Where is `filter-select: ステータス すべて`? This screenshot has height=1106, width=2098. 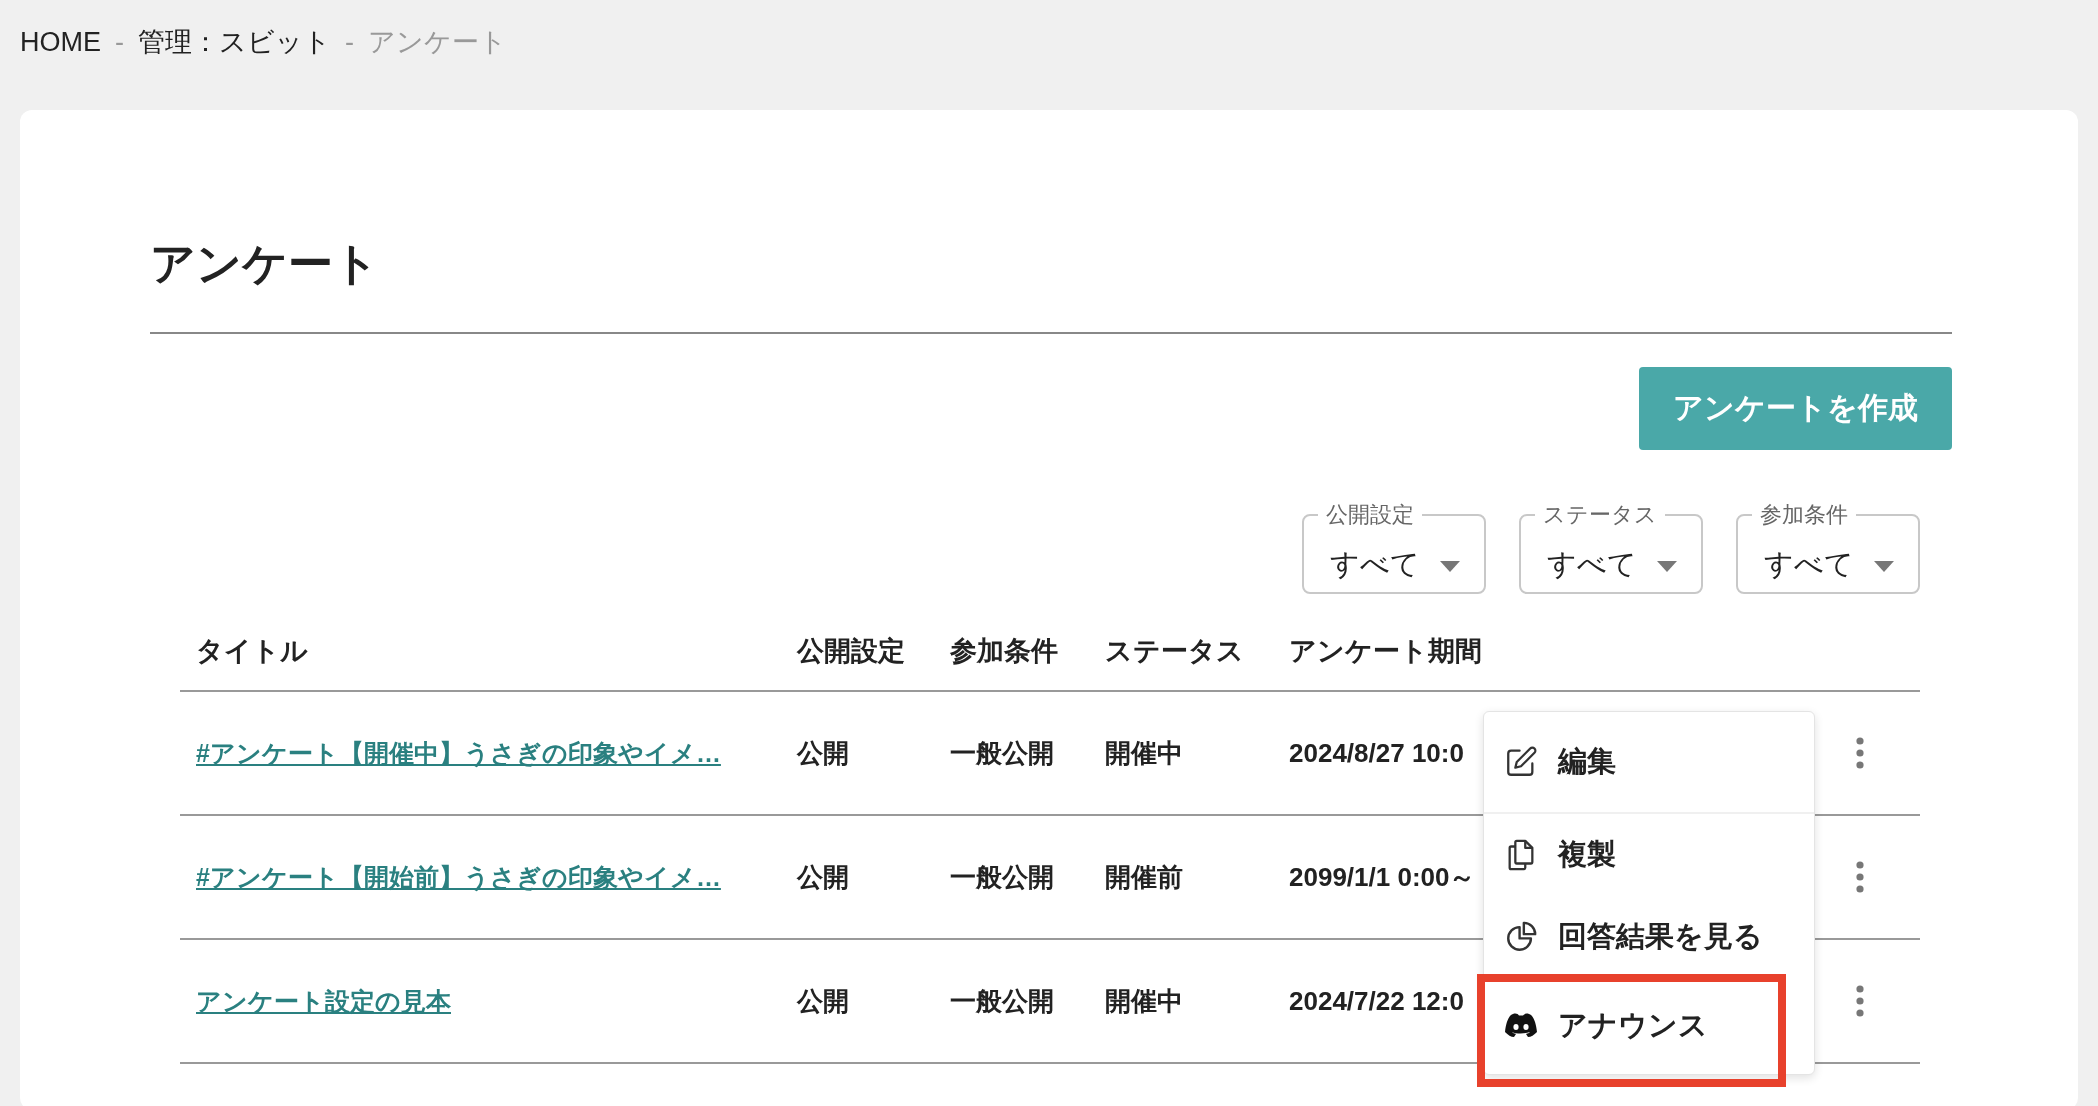 filter-select: ステータス すべて is located at coordinates (1611, 548).